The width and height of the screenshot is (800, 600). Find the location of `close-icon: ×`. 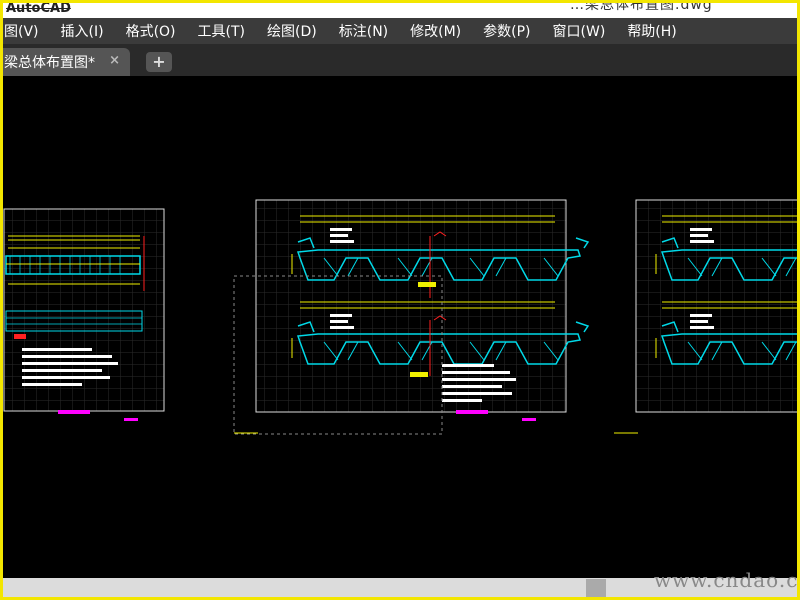

close-icon: × is located at coordinates (114, 60).